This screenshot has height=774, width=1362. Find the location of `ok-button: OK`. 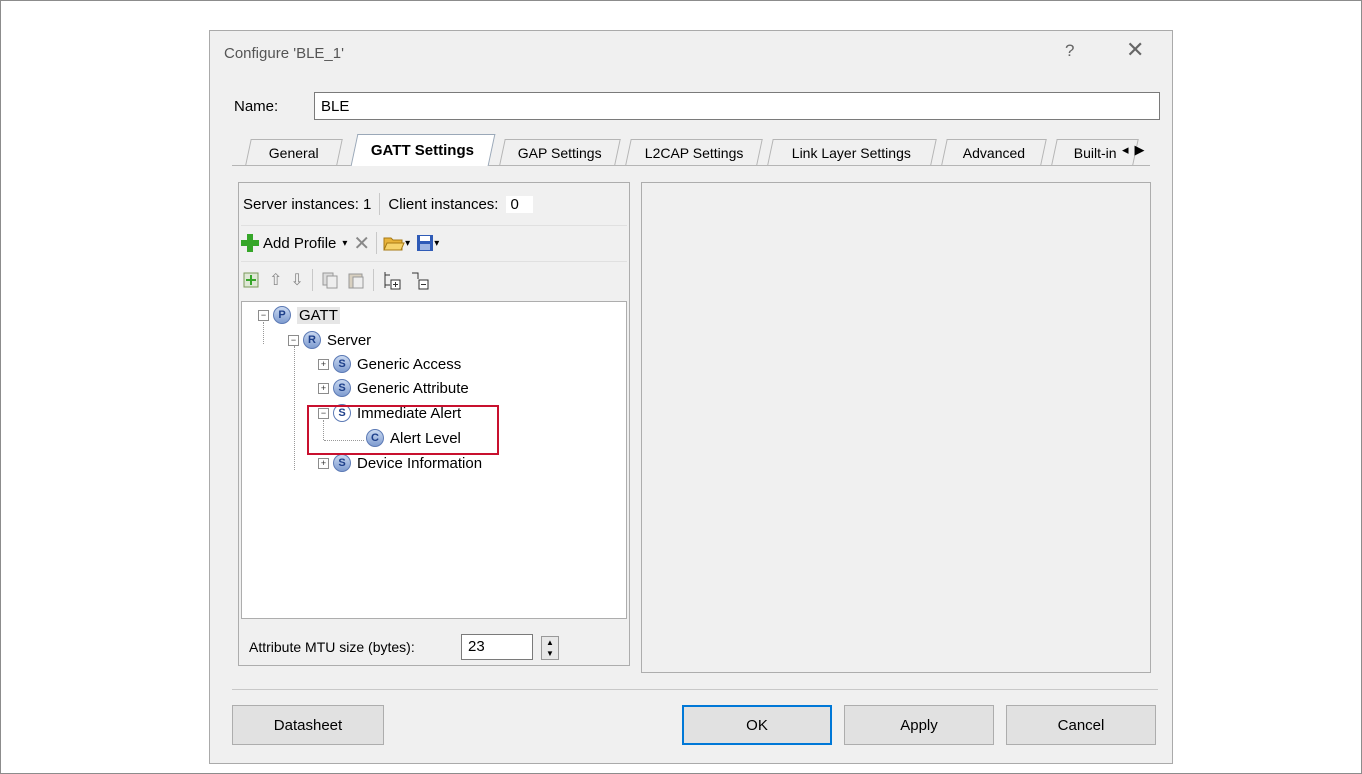

ok-button: OK is located at coordinates (757, 725).